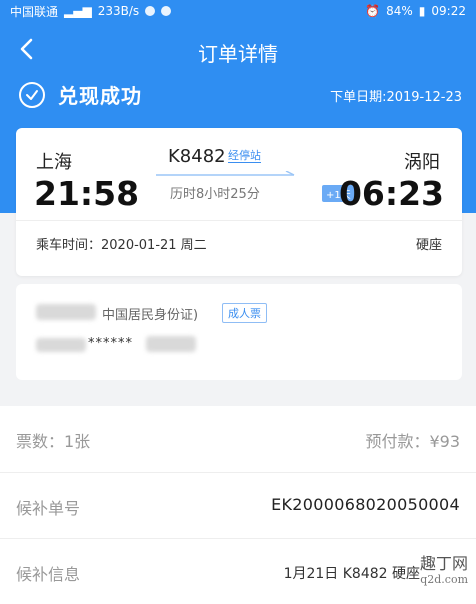  Describe the element at coordinates (87, 193) in the screenshot. I see `departure-time: 21:58` at that location.